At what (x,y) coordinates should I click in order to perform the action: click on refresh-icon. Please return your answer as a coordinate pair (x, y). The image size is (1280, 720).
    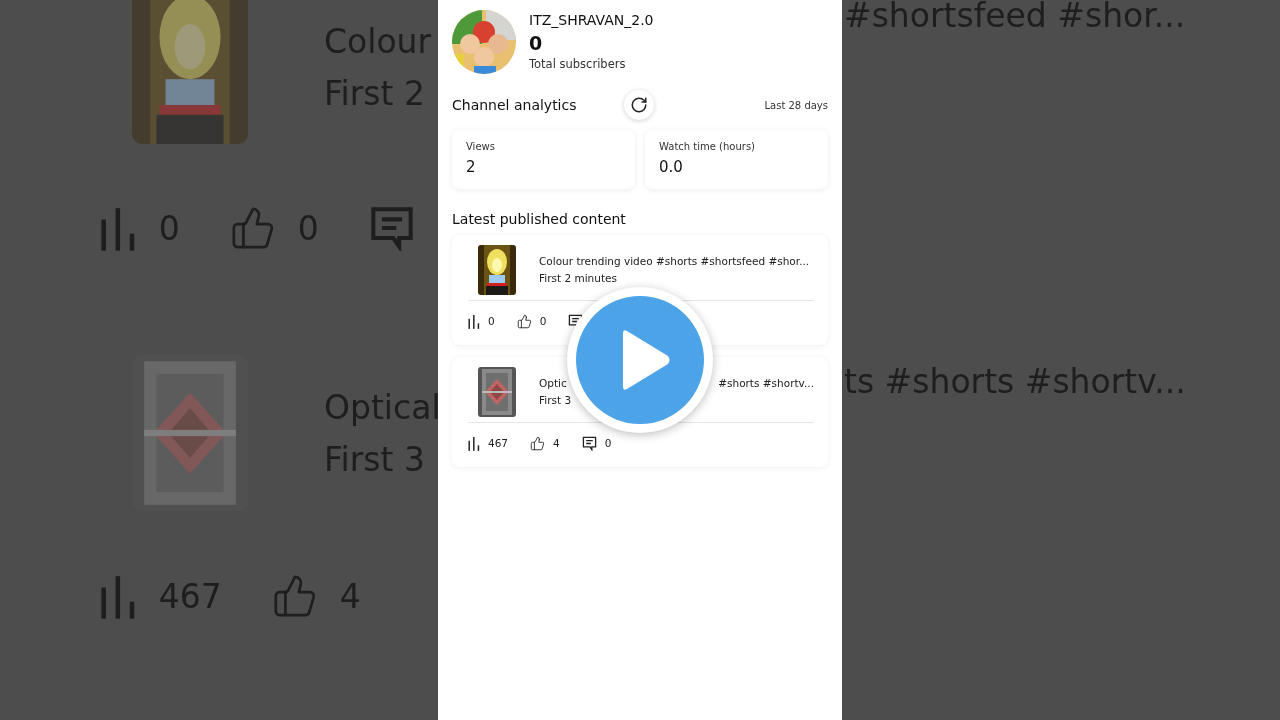
    Looking at the image, I should click on (639, 105).